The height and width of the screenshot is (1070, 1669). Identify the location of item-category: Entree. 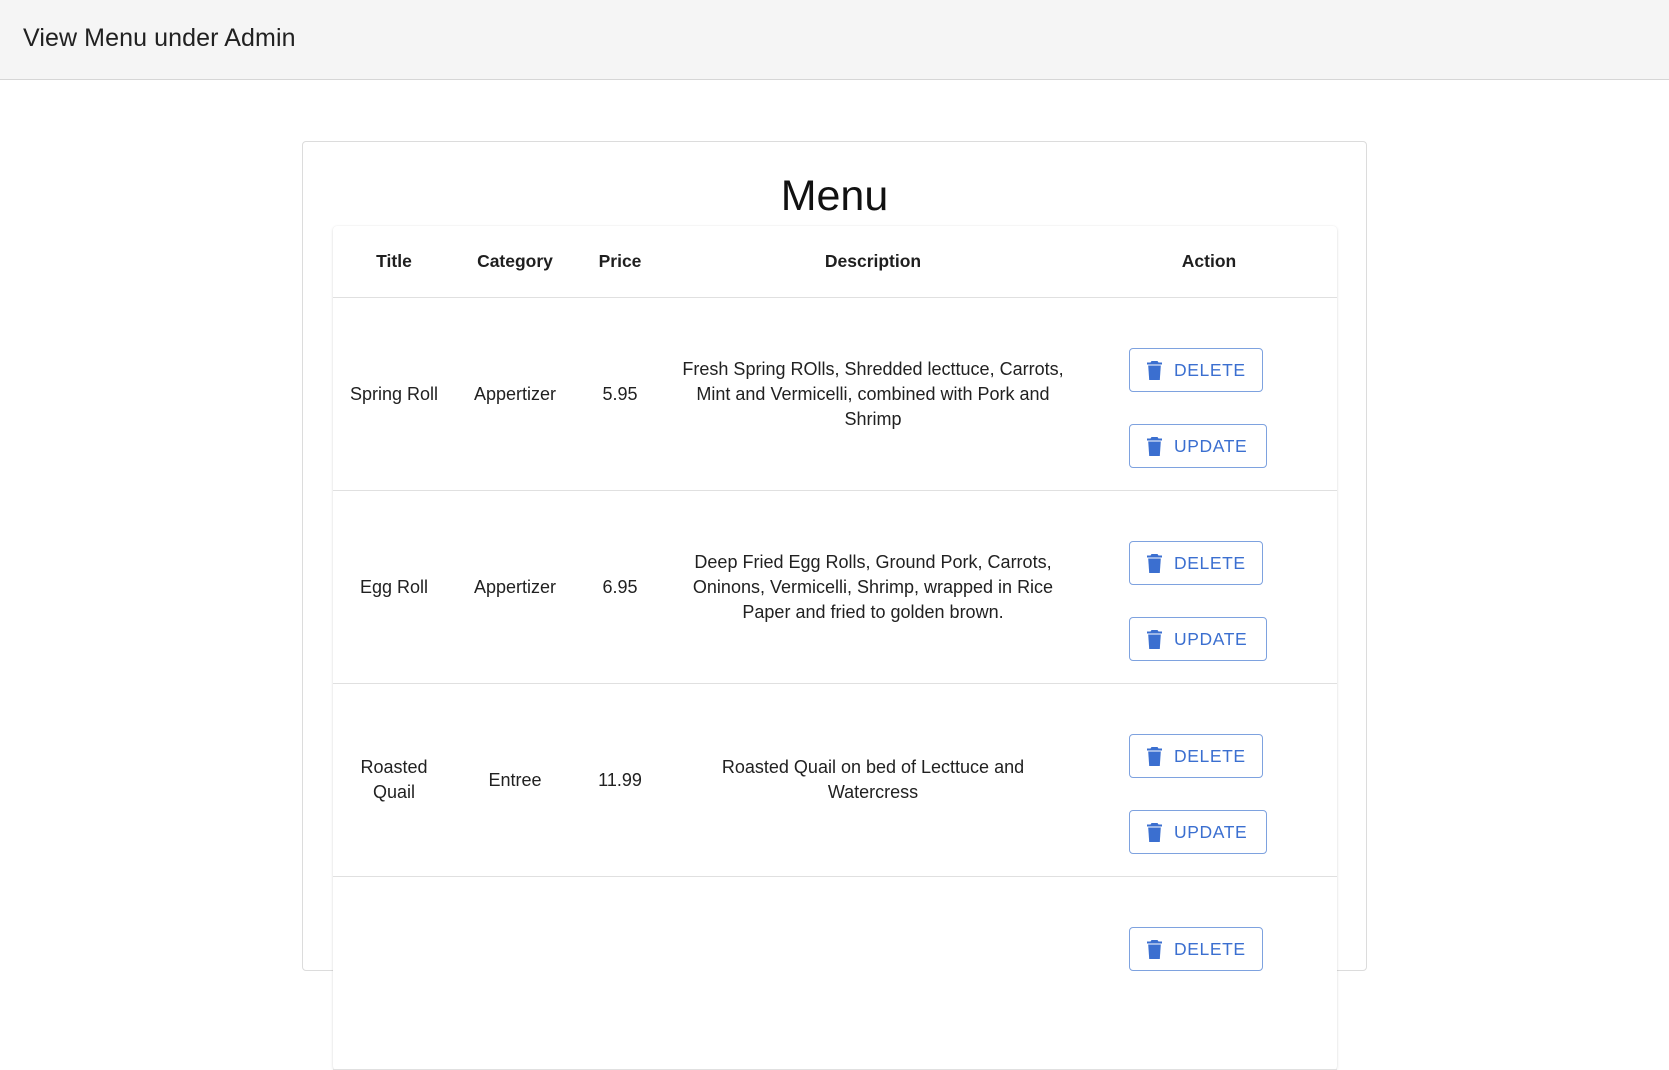
(515, 779).